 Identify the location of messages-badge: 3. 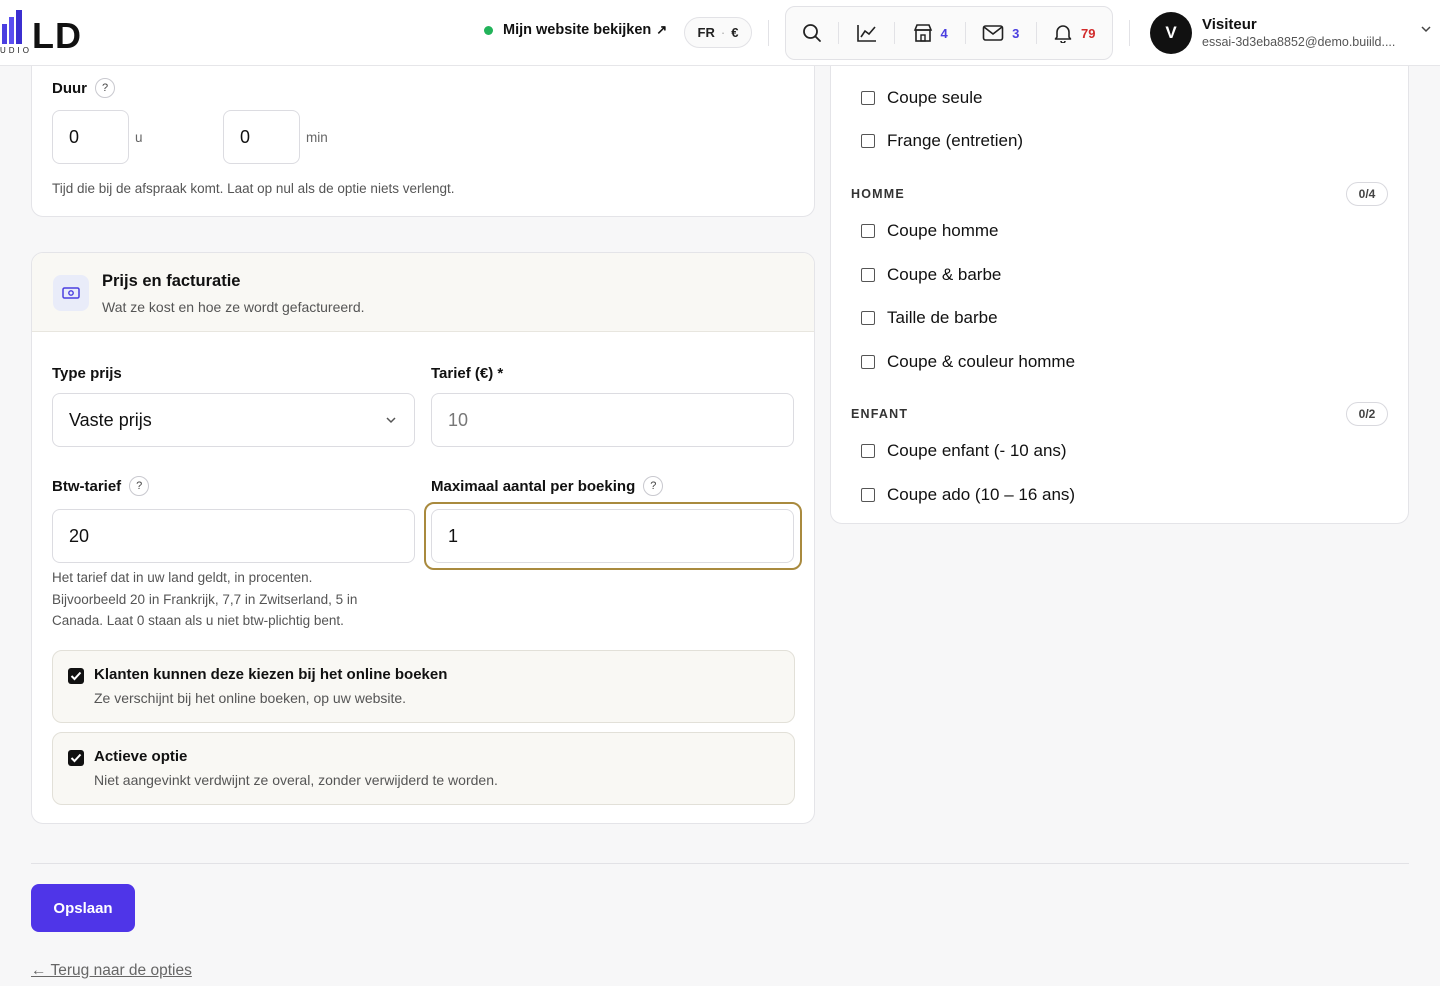
(1016, 33).